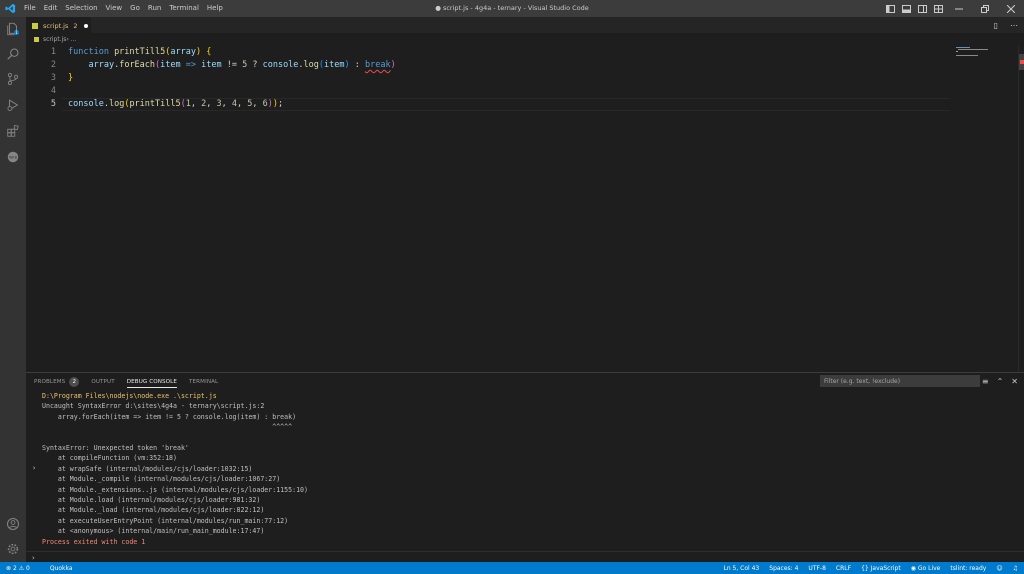  What do you see at coordinates (885, 568) in the screenshot?
I see `language-label: JavaScript` at bounding box center [885, 568].